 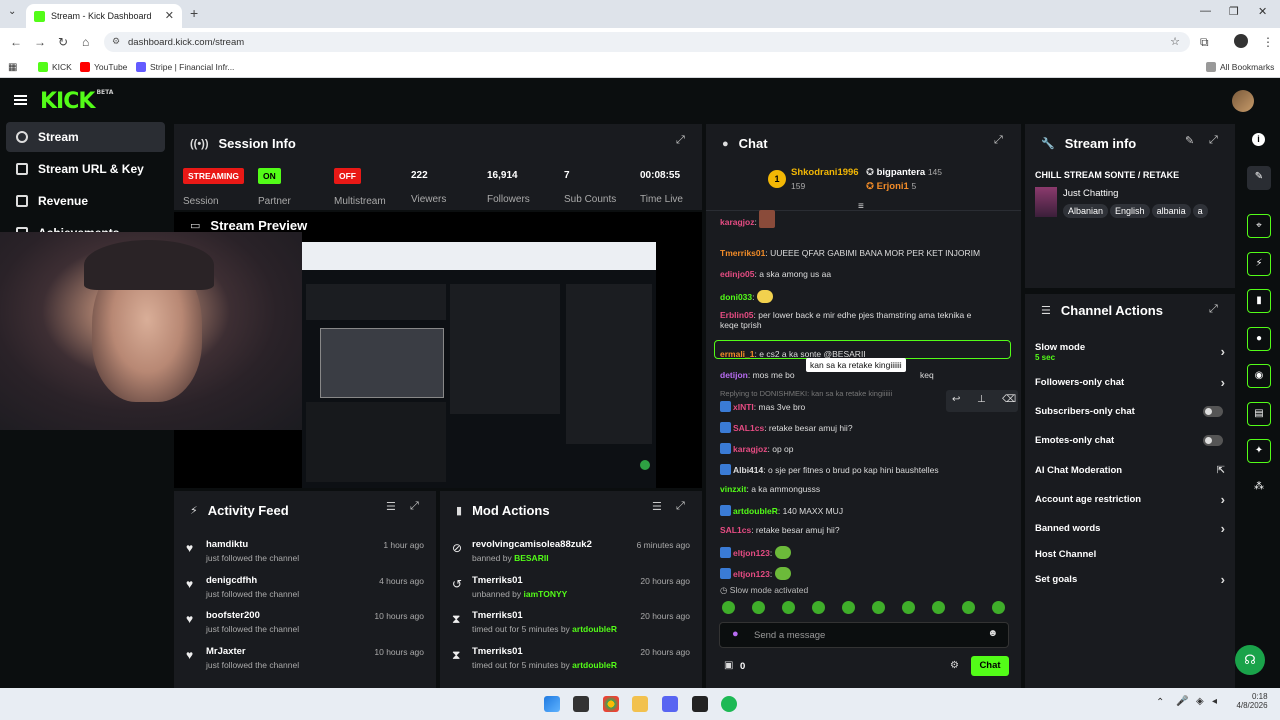 I want to click on edit-icon: ✎, so click(x=1189, y=140).